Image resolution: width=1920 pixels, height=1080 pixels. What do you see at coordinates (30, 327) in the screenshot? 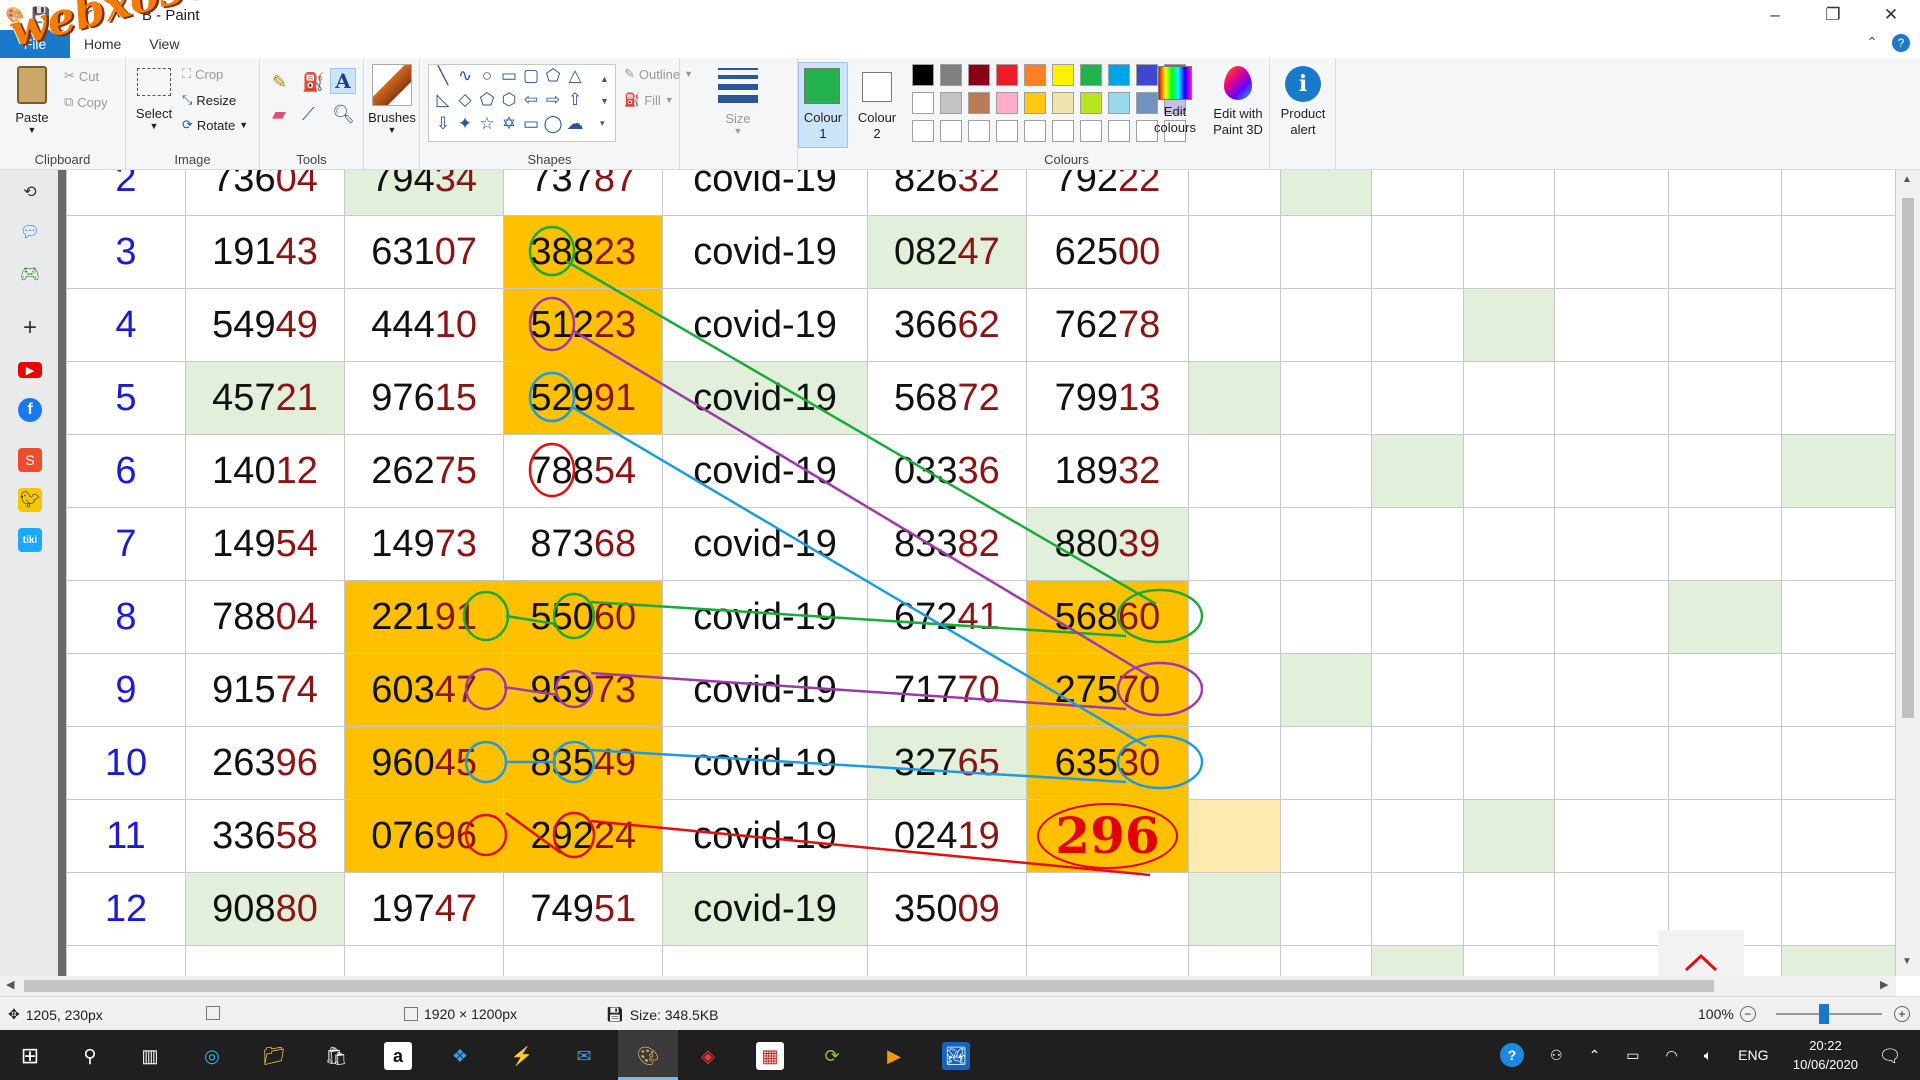
I see `add-icon: +` at bounding box center [30, 327].